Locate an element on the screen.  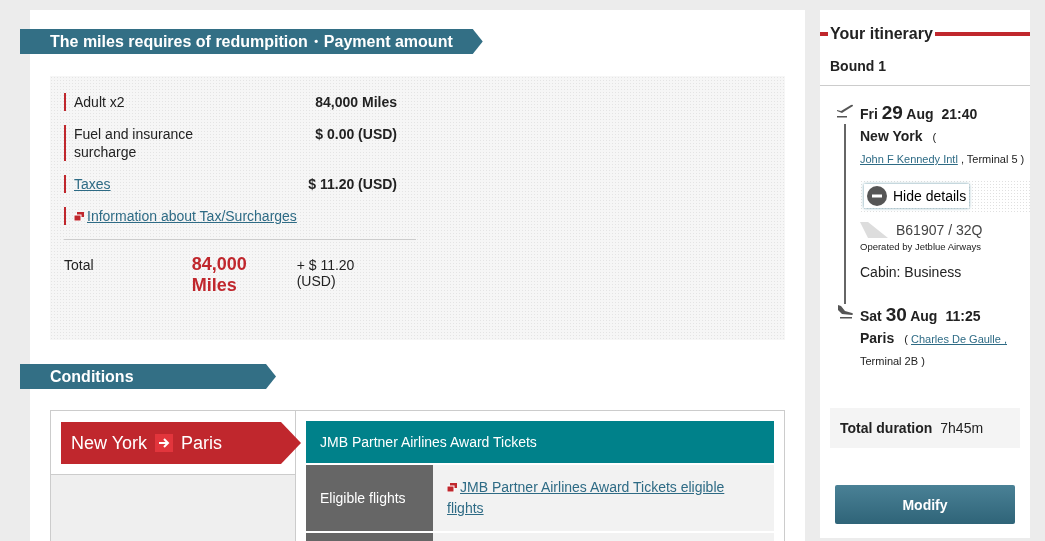
weekday: Sat is located at coordinates (871, 316).